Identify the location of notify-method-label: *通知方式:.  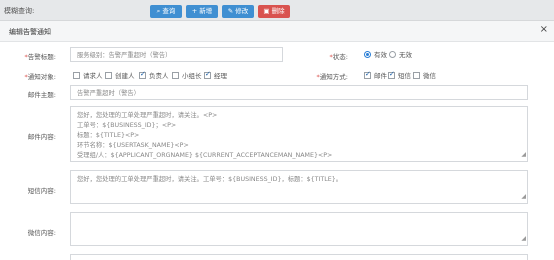
(332, 77).